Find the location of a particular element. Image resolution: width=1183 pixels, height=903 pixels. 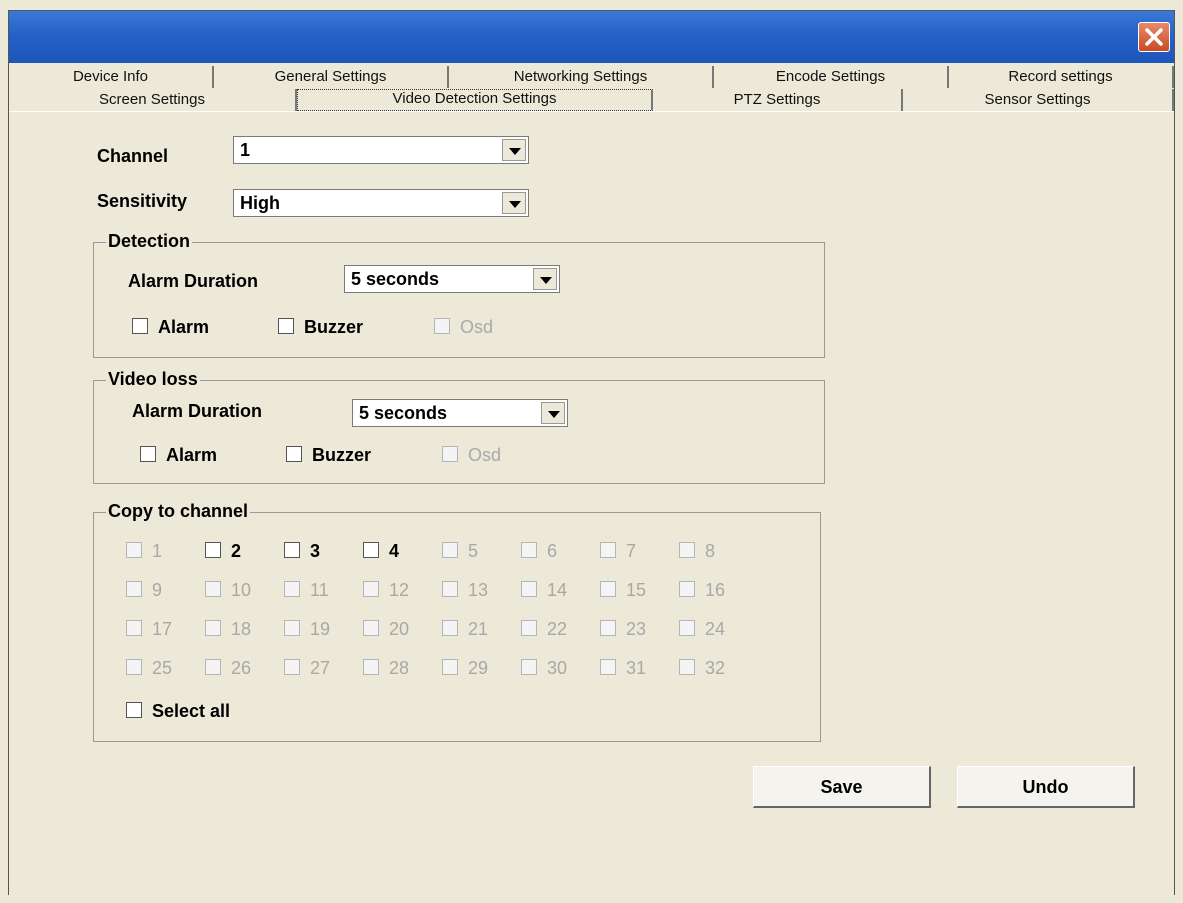

tab-screen-settings: Screen Settings is located at coordinates (153, 100).